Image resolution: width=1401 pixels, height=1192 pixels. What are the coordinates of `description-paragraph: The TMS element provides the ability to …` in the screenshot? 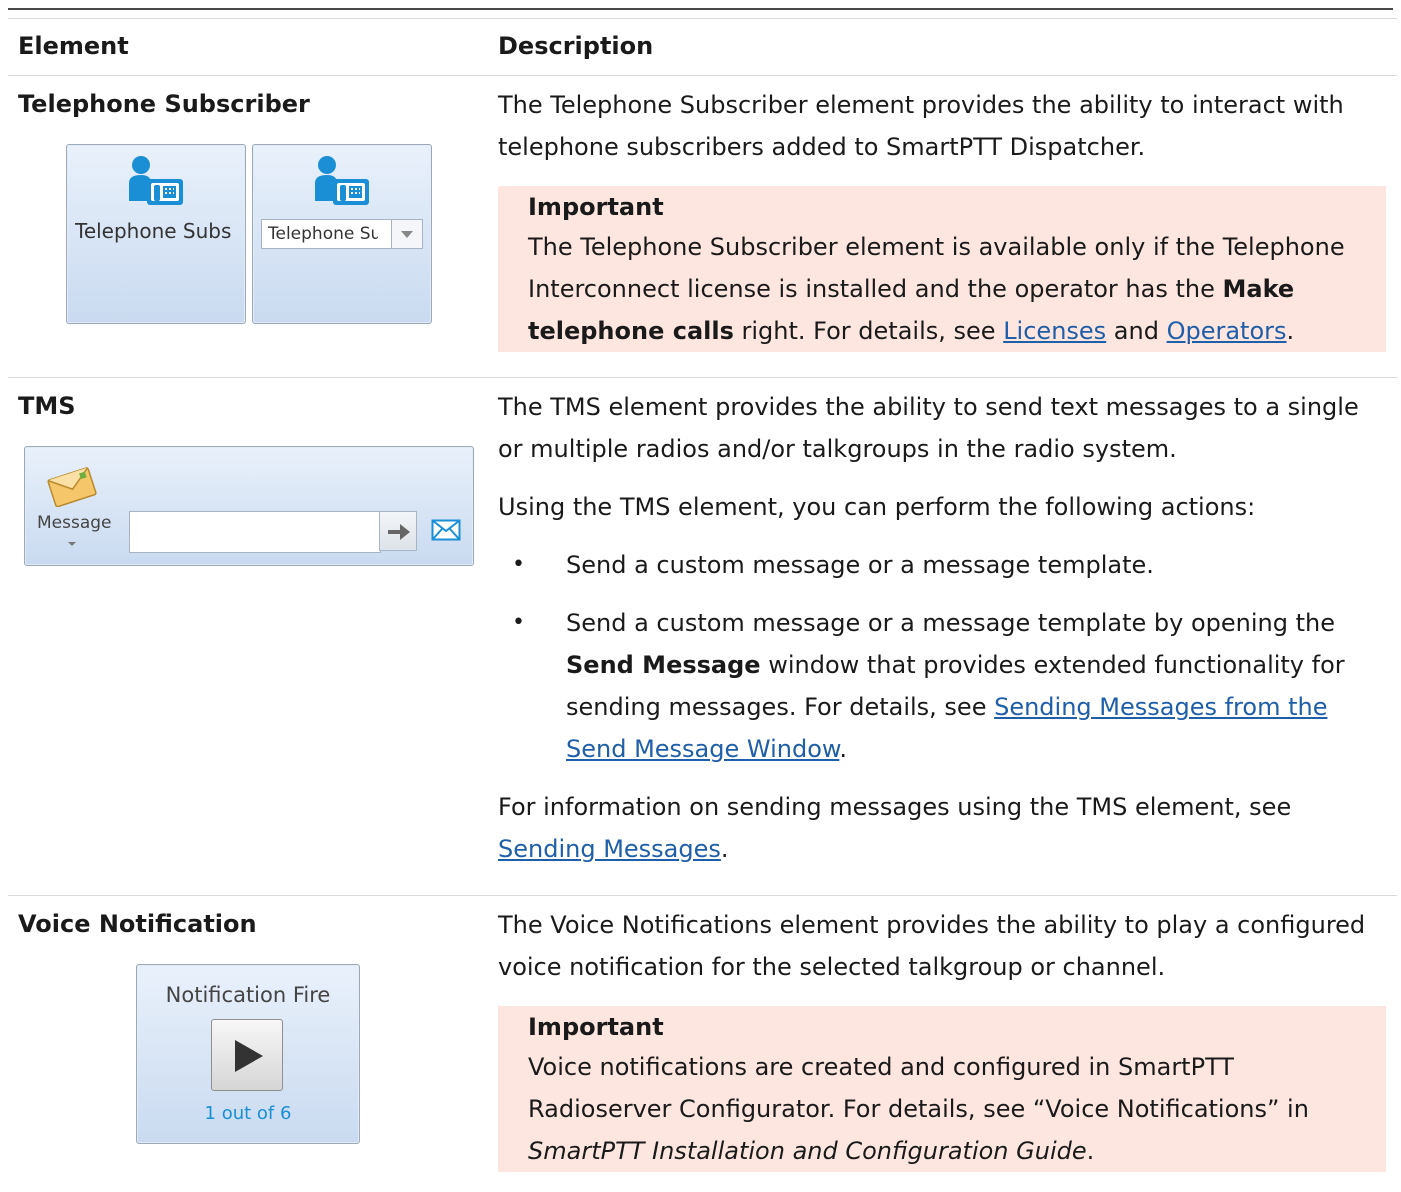 It's located at (928, 428).